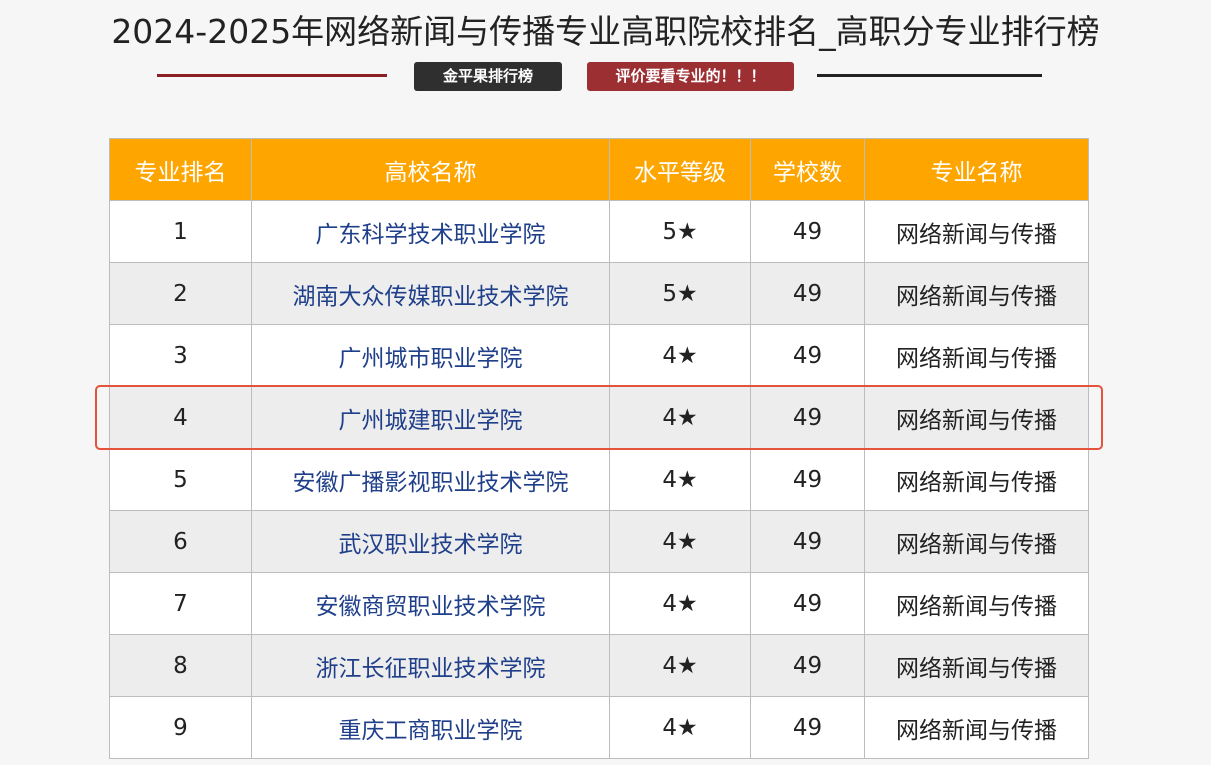 Image resolution: width=1211 pixels, height=765 pixels. Describe the element at coordinates (180, 169) in the screenshot. I see `header-rank: 专业排名` at that location.